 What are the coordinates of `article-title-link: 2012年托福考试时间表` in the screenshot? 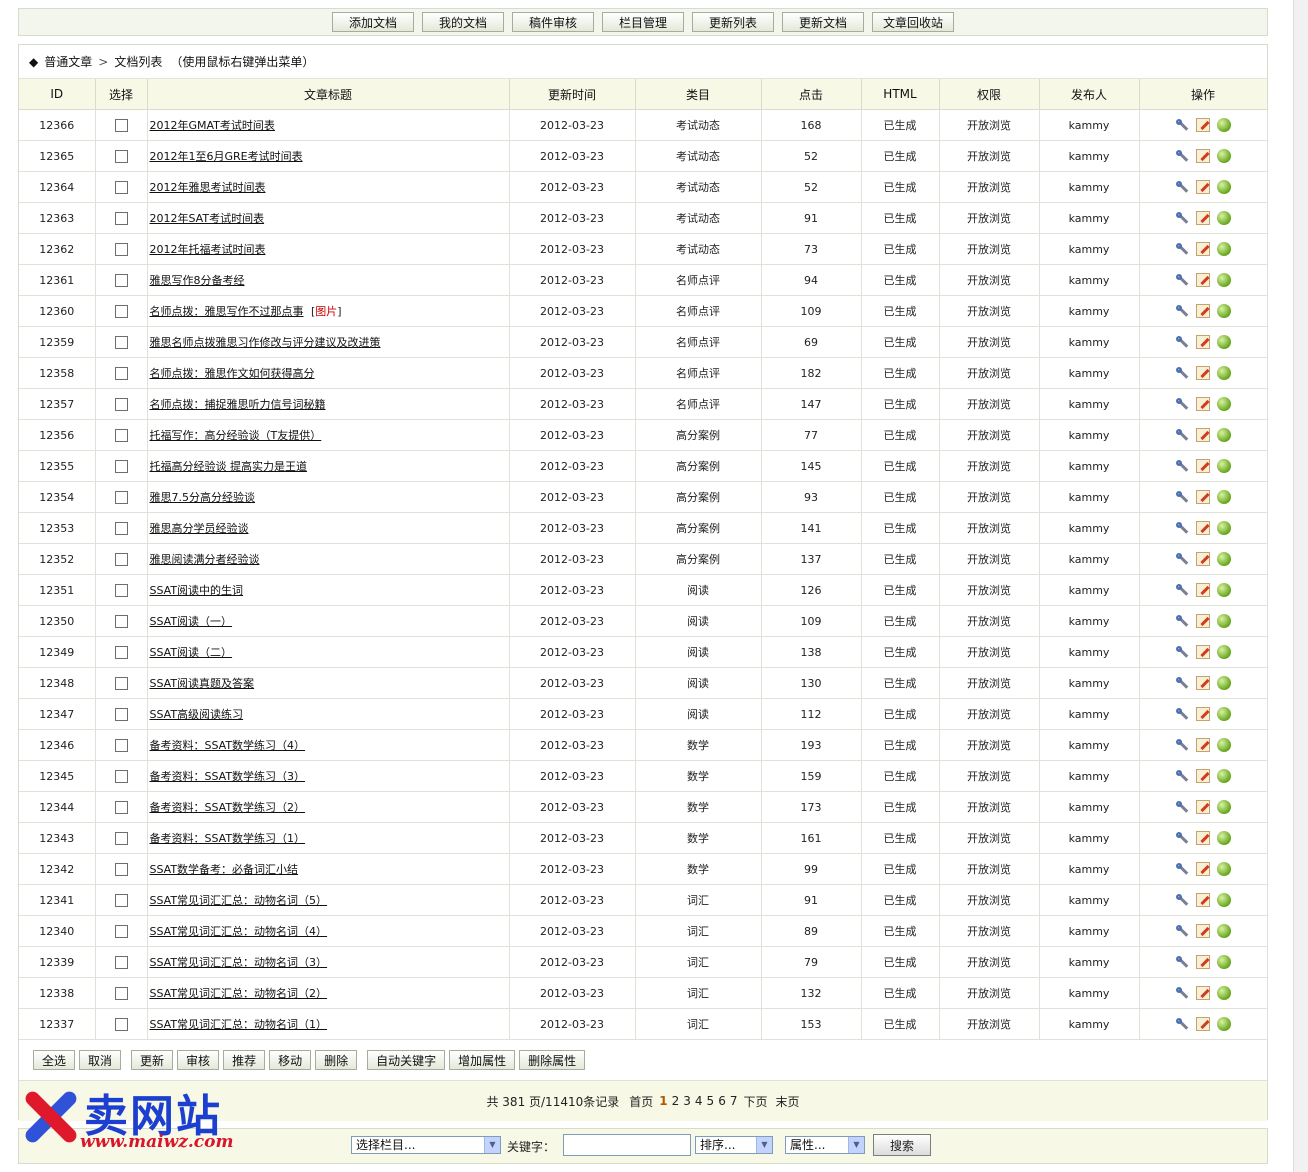 It's located at (208, 249).